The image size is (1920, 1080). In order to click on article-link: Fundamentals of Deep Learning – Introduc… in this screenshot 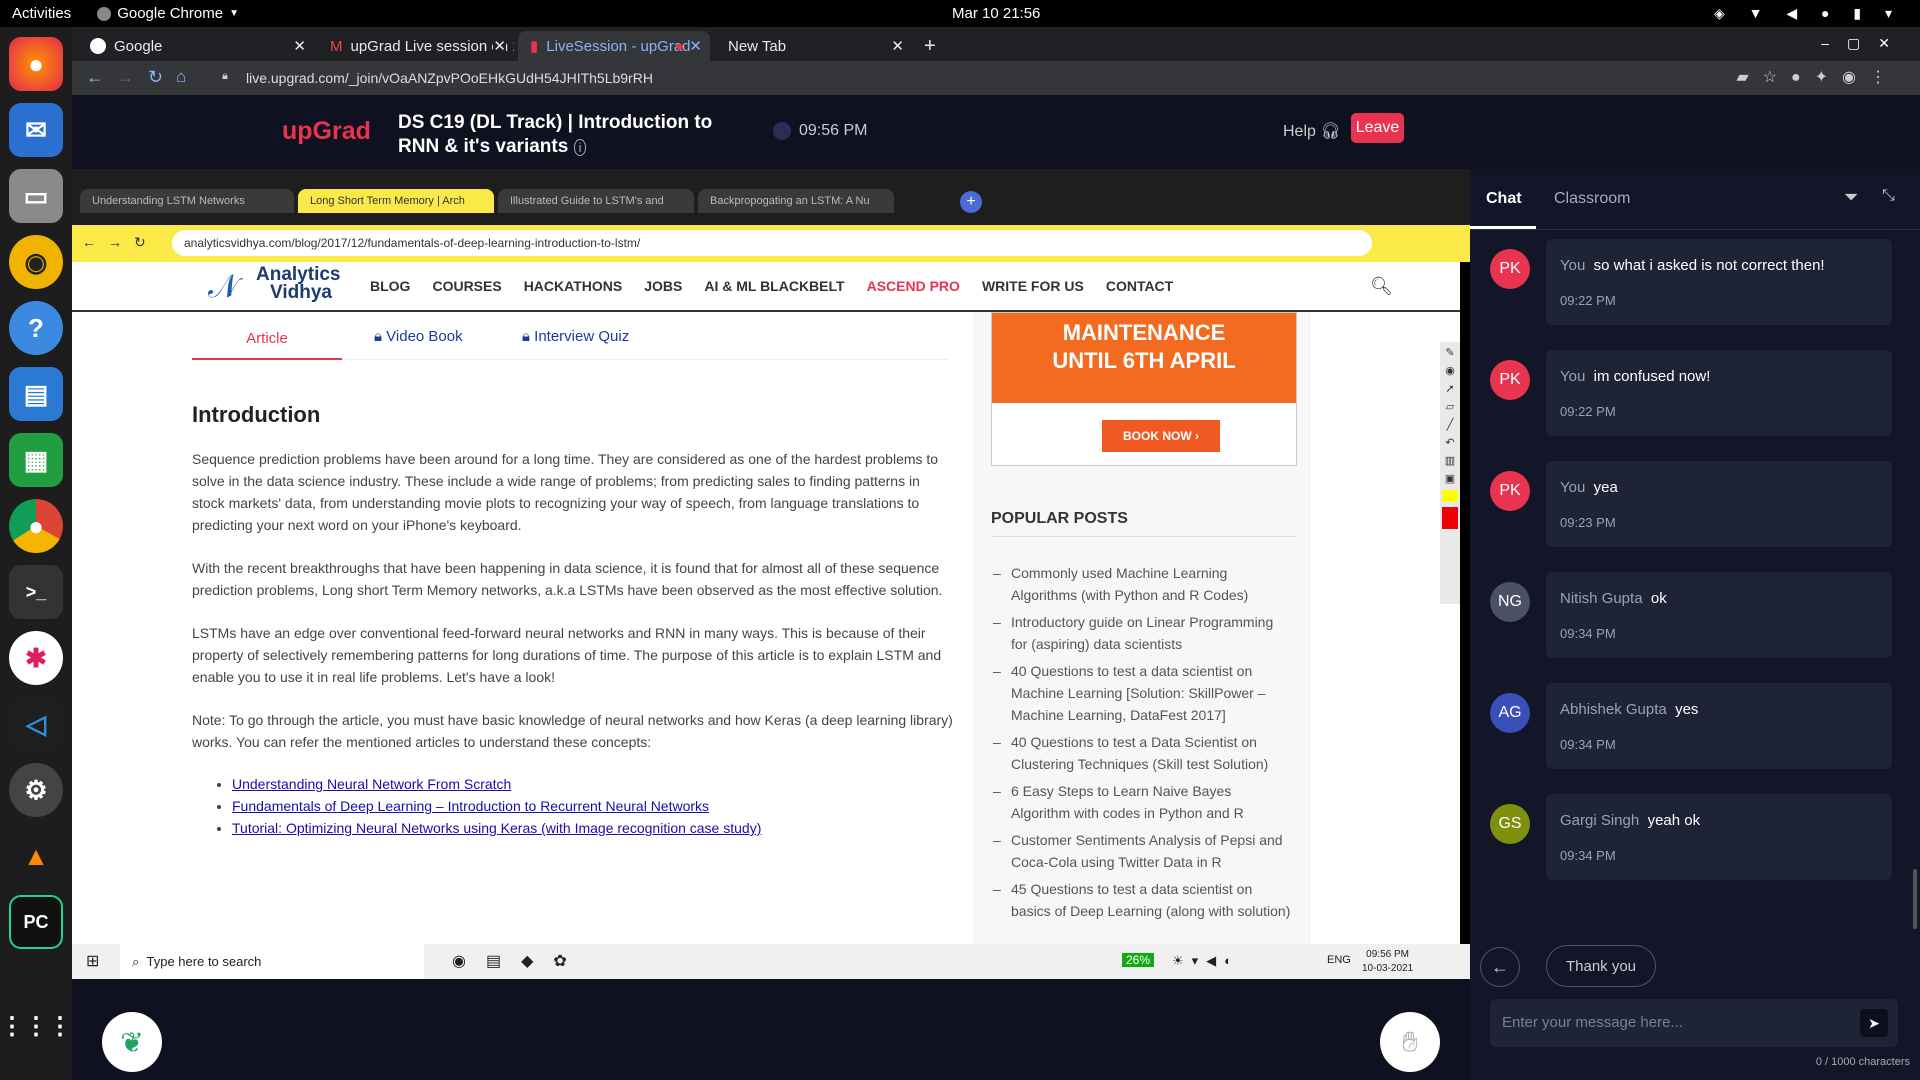, I will do `click(470, 806)`.